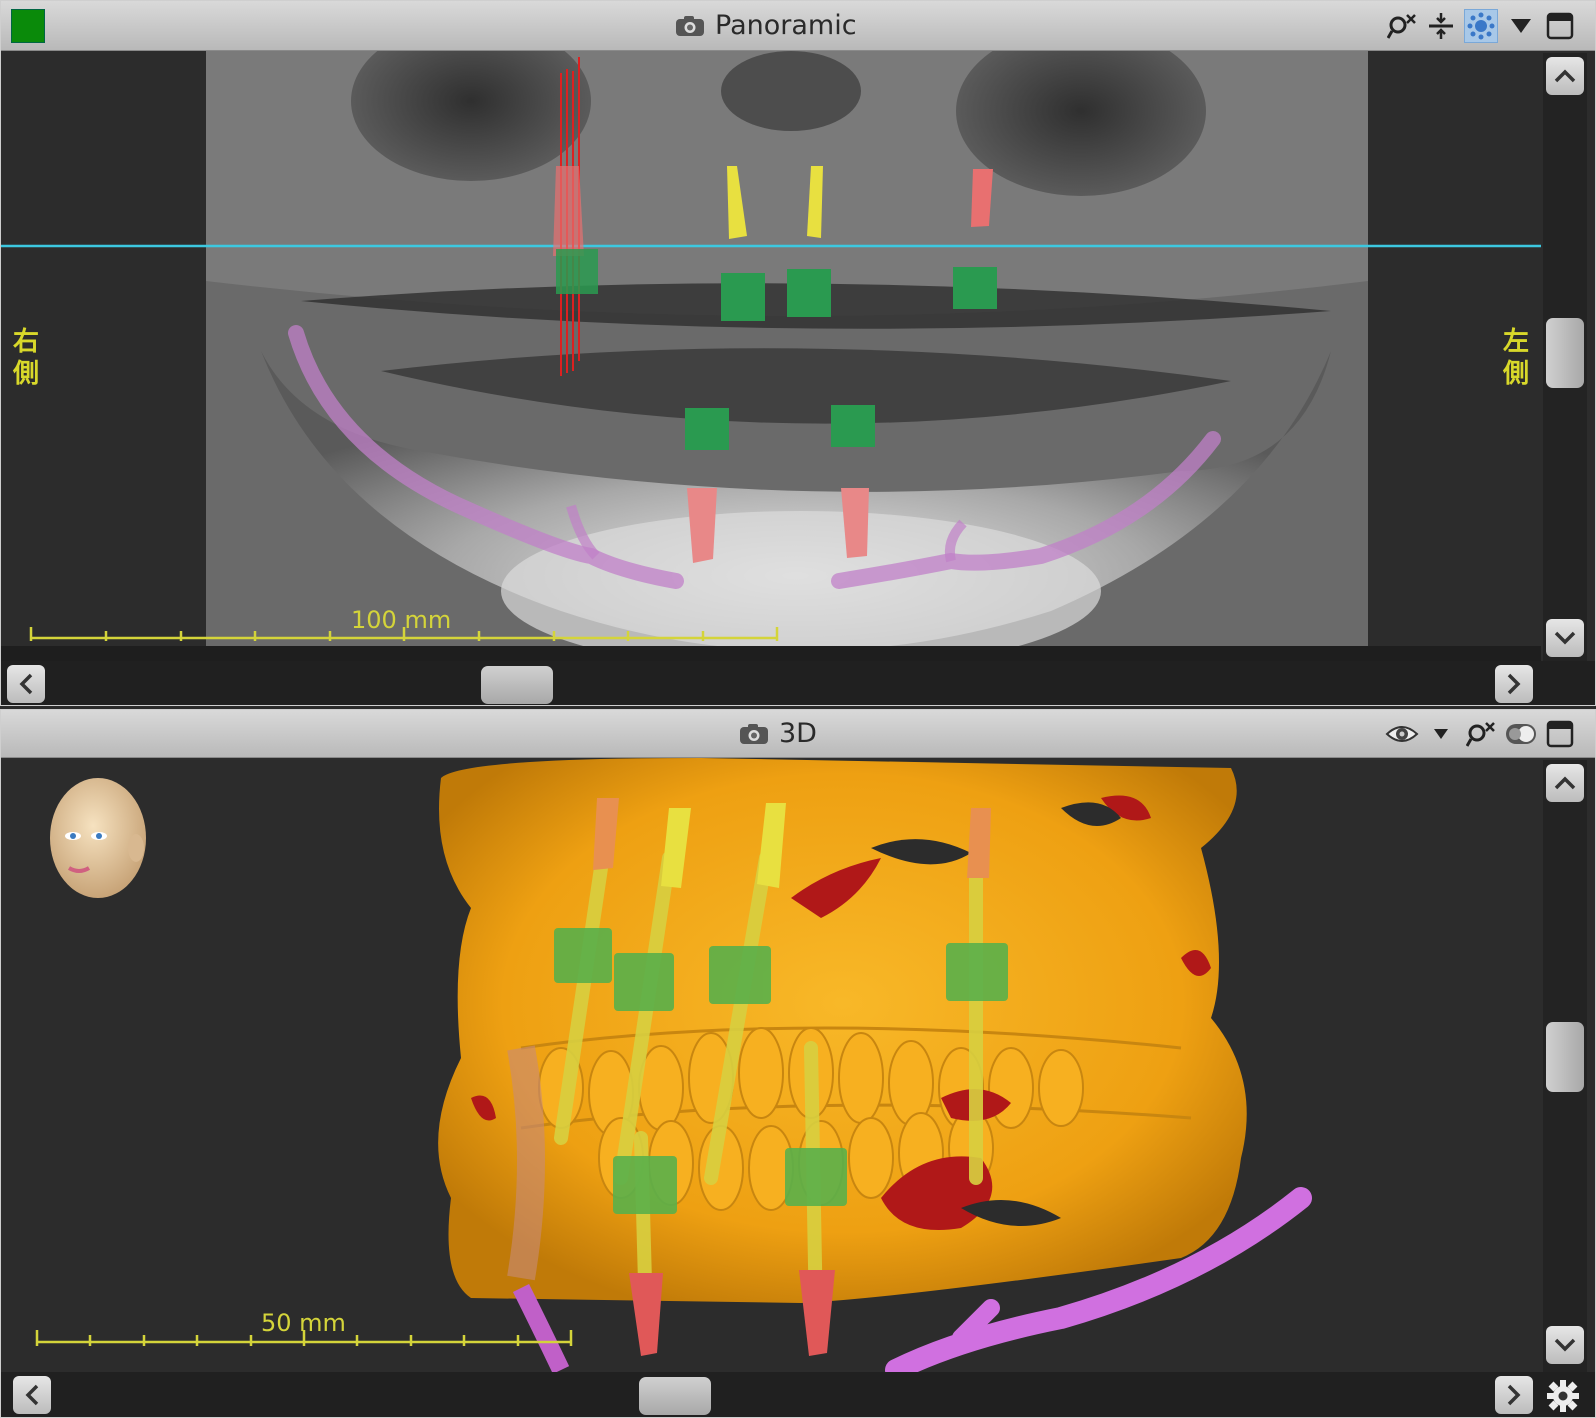 The image size is (1596, 1418). I want to click on side-left-label: 左側, so click(1515, 358).